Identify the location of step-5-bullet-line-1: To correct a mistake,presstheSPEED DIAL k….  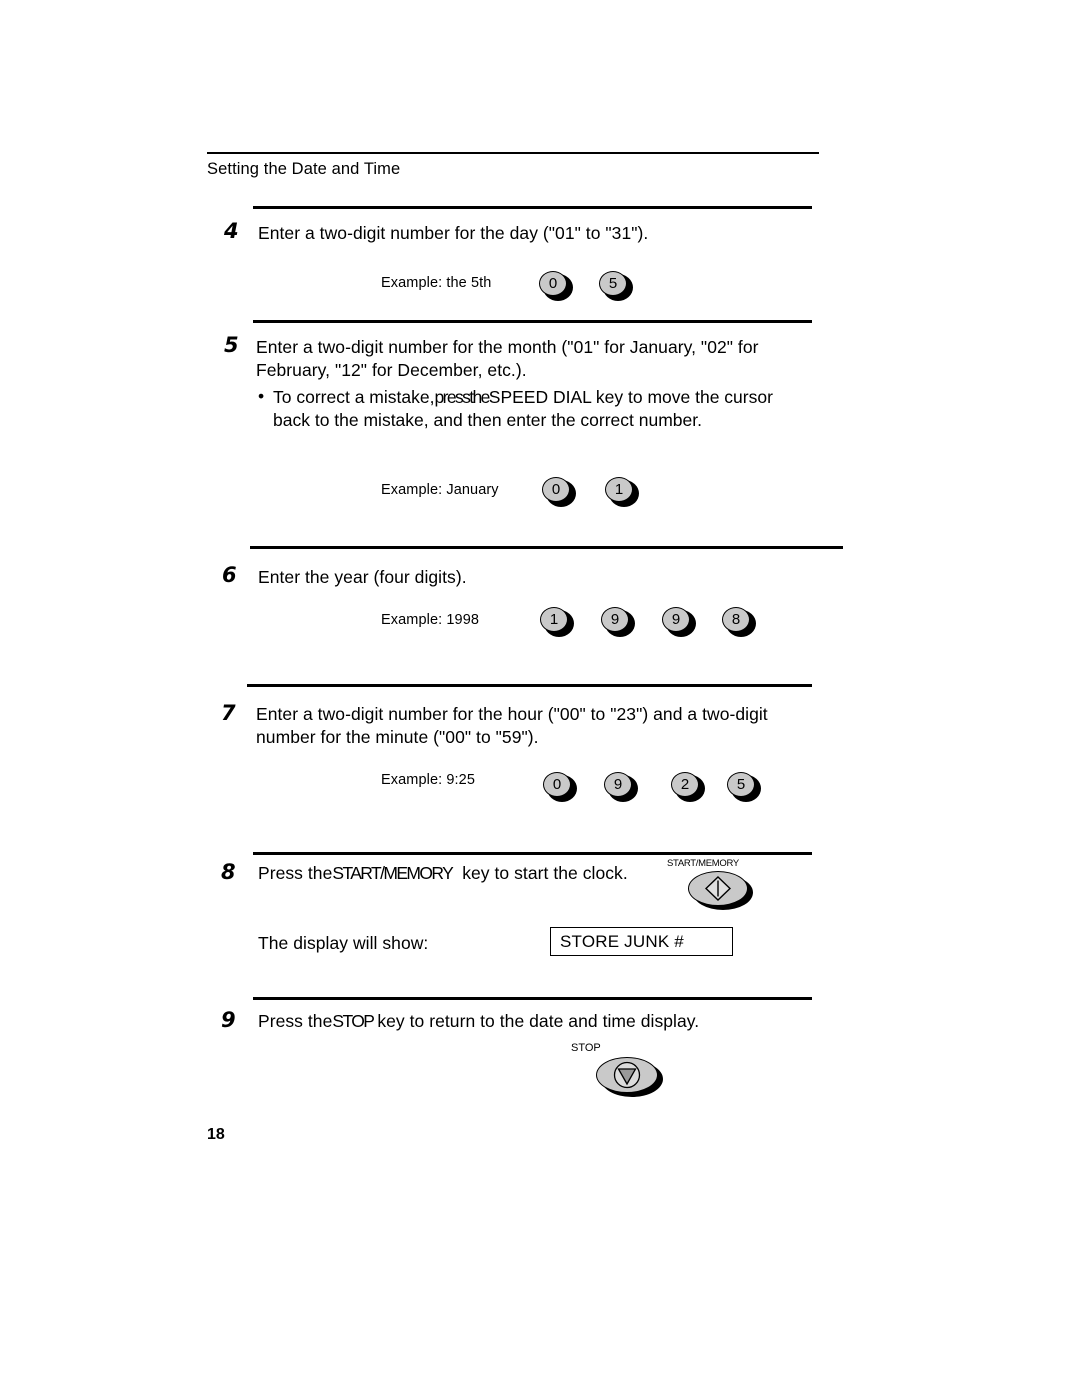
(523, 397).